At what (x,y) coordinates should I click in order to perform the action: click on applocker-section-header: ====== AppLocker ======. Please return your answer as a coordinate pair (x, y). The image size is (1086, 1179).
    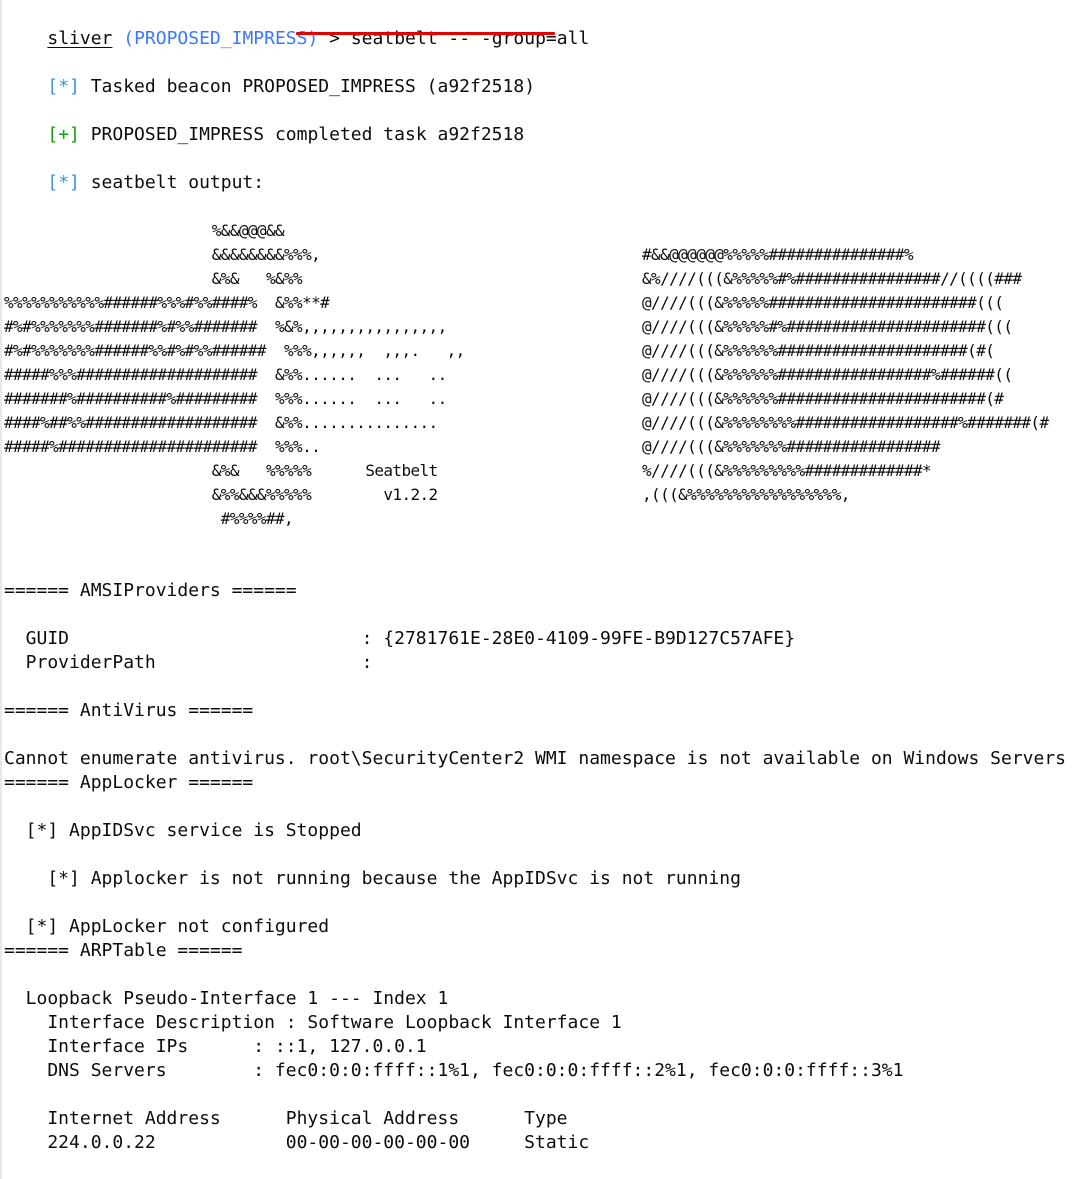
    Looking at the image, I should click on (129, 782).